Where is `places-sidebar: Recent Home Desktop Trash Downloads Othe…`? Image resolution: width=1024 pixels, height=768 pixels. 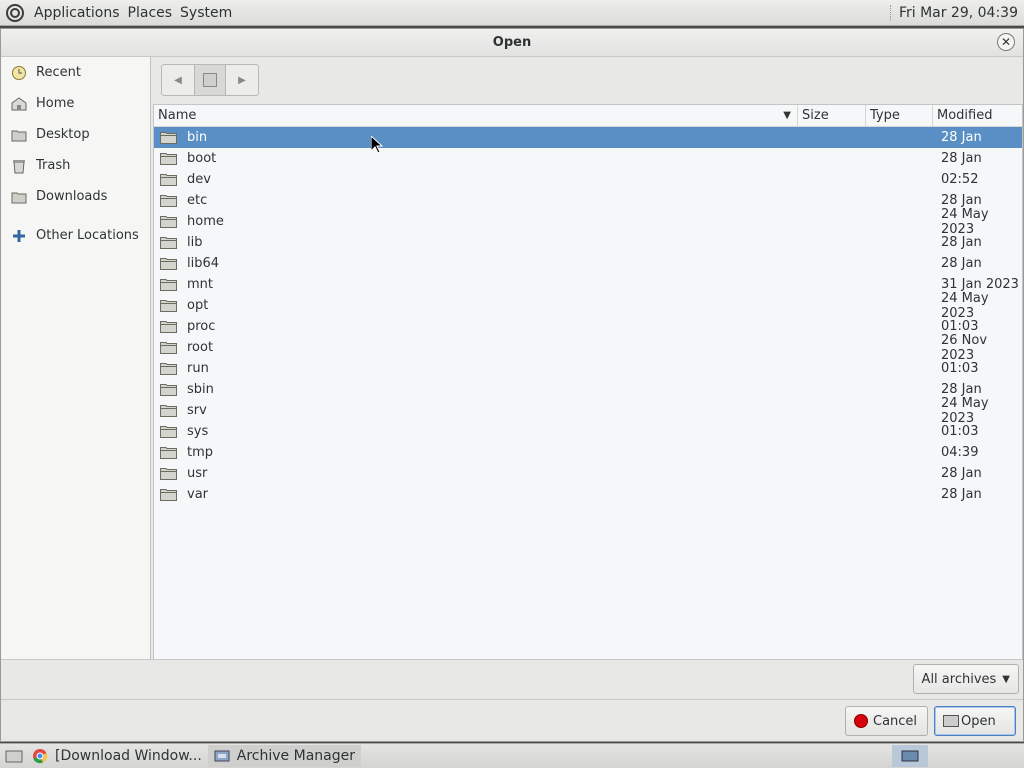
places-sidebar: Recent Home Desktop Trash Downloads Othe… is located at coordinates (76, 371).